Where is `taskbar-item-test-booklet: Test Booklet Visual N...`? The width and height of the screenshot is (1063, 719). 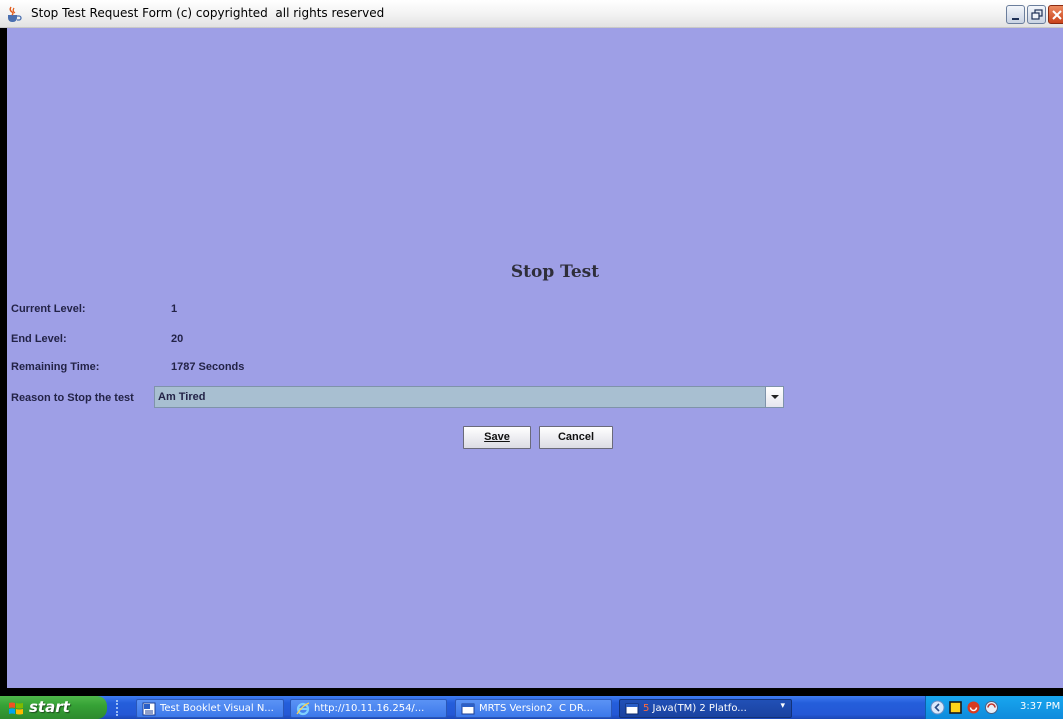
taskbar-item-test-booklet: Test Booklet Visual N... is located at coordinates (210, 708).